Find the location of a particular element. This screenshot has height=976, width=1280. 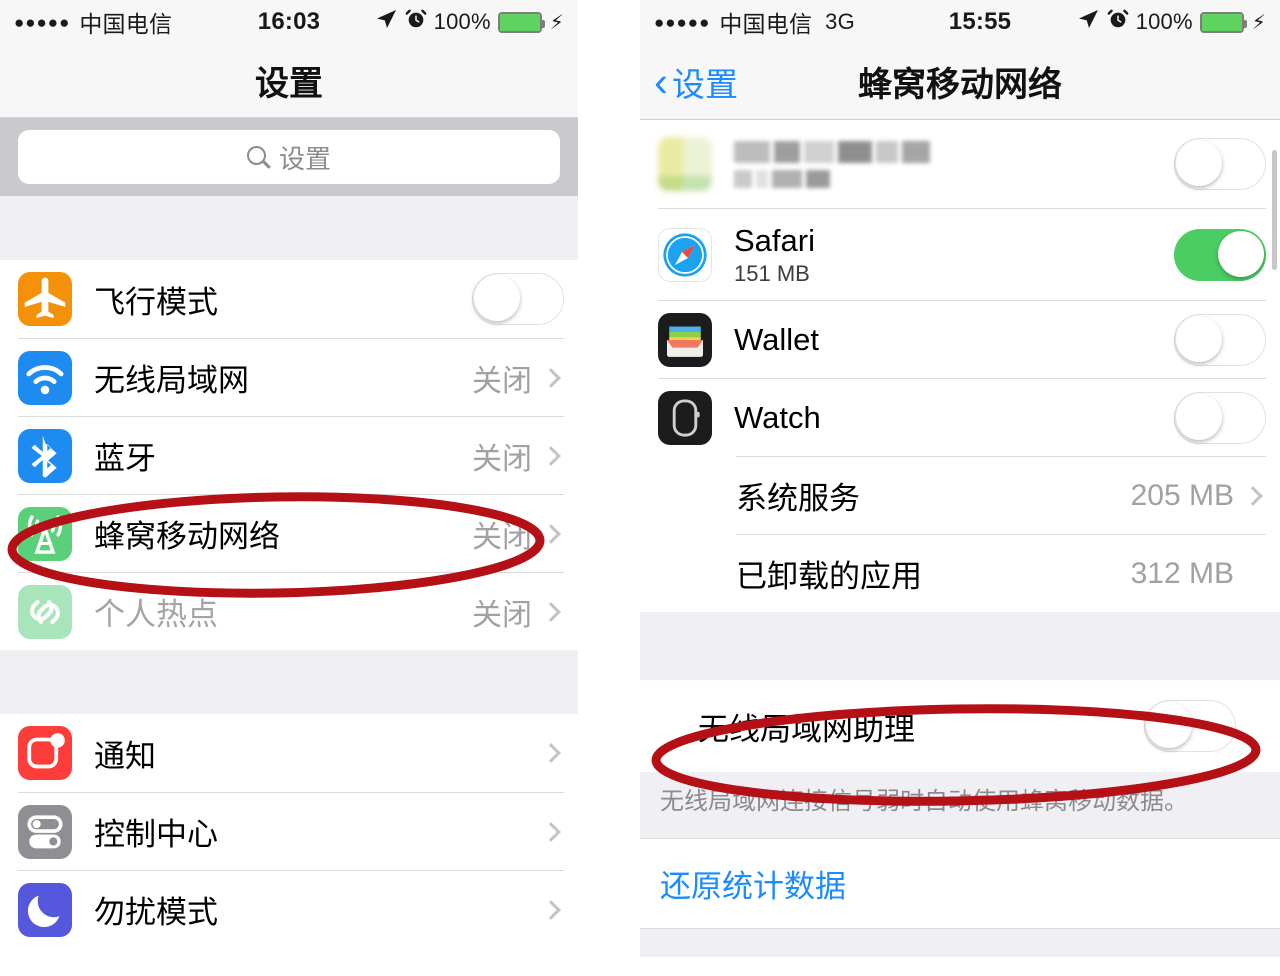

wifi-assist-group: 无线局域网助理 is located at coordinates (960, 726).